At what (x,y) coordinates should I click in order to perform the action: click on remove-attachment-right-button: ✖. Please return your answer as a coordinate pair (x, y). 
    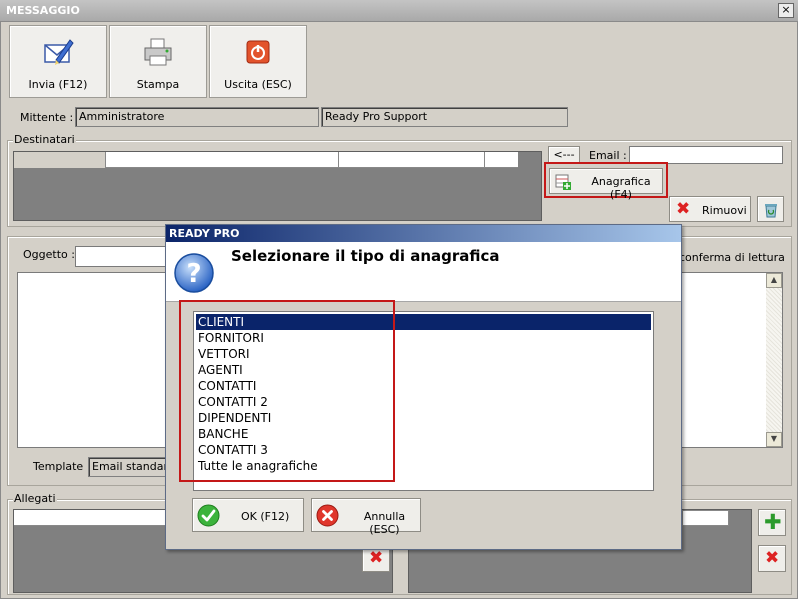
    Looking at the image, I should click on (772, 558).